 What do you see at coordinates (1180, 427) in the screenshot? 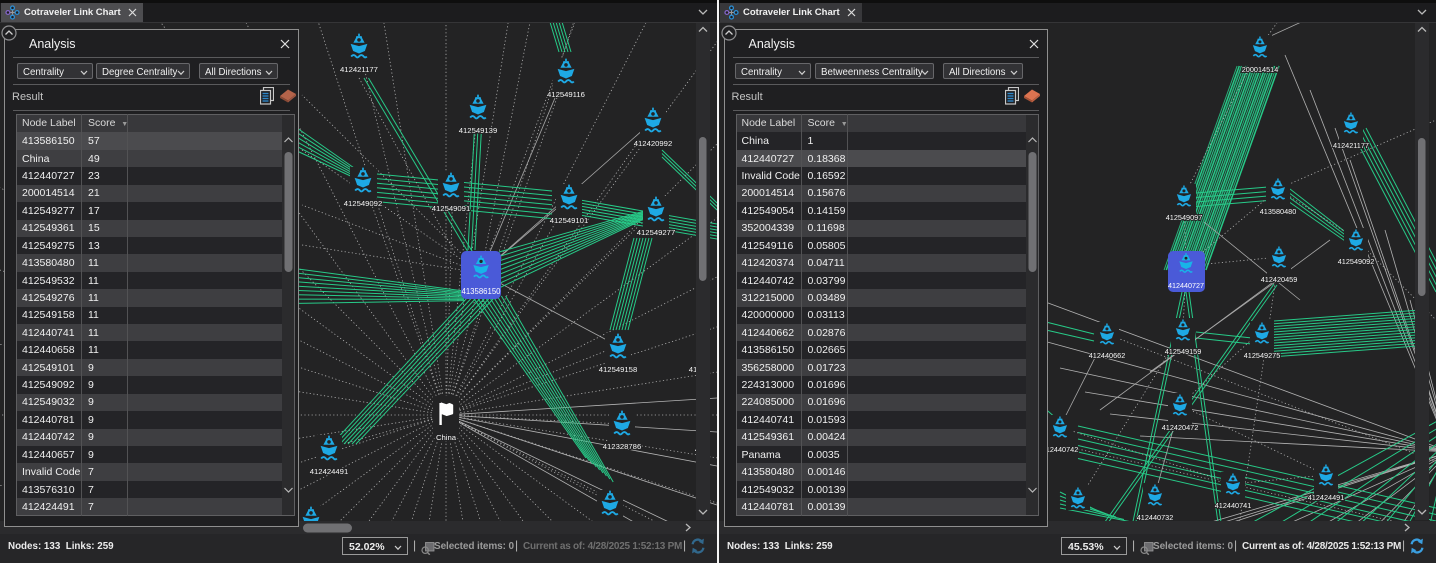
I see `svg-text: 412420472` at bounding box center [1180, 427].